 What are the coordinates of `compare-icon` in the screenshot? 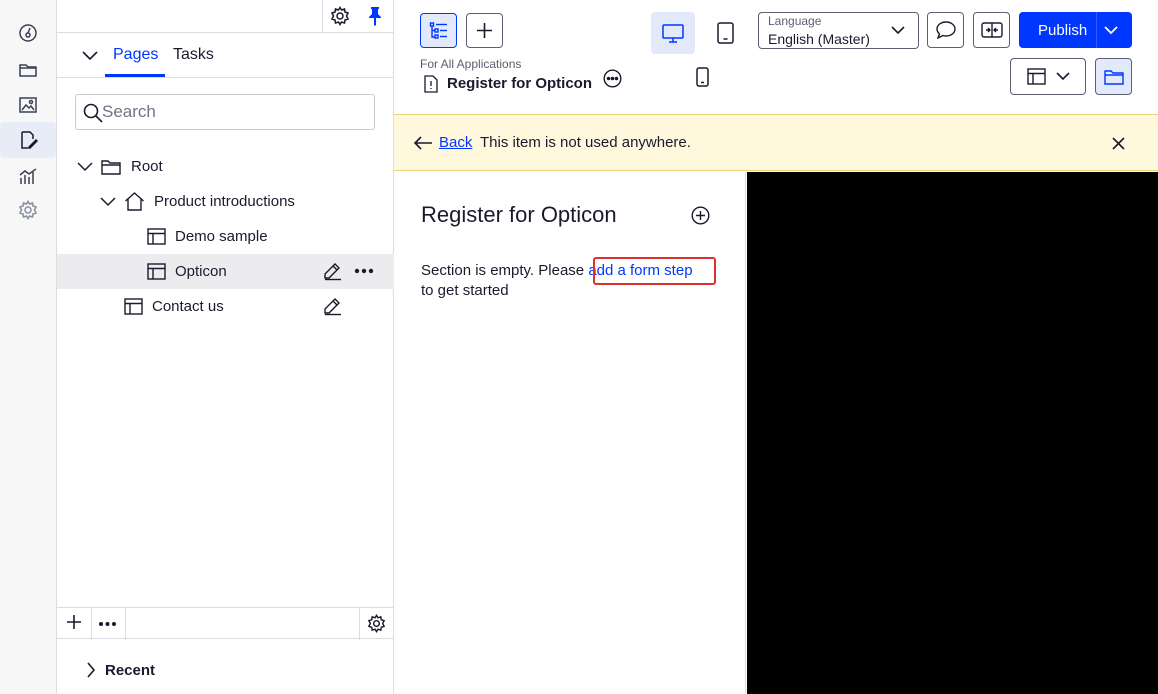 It's located at (991, 30).